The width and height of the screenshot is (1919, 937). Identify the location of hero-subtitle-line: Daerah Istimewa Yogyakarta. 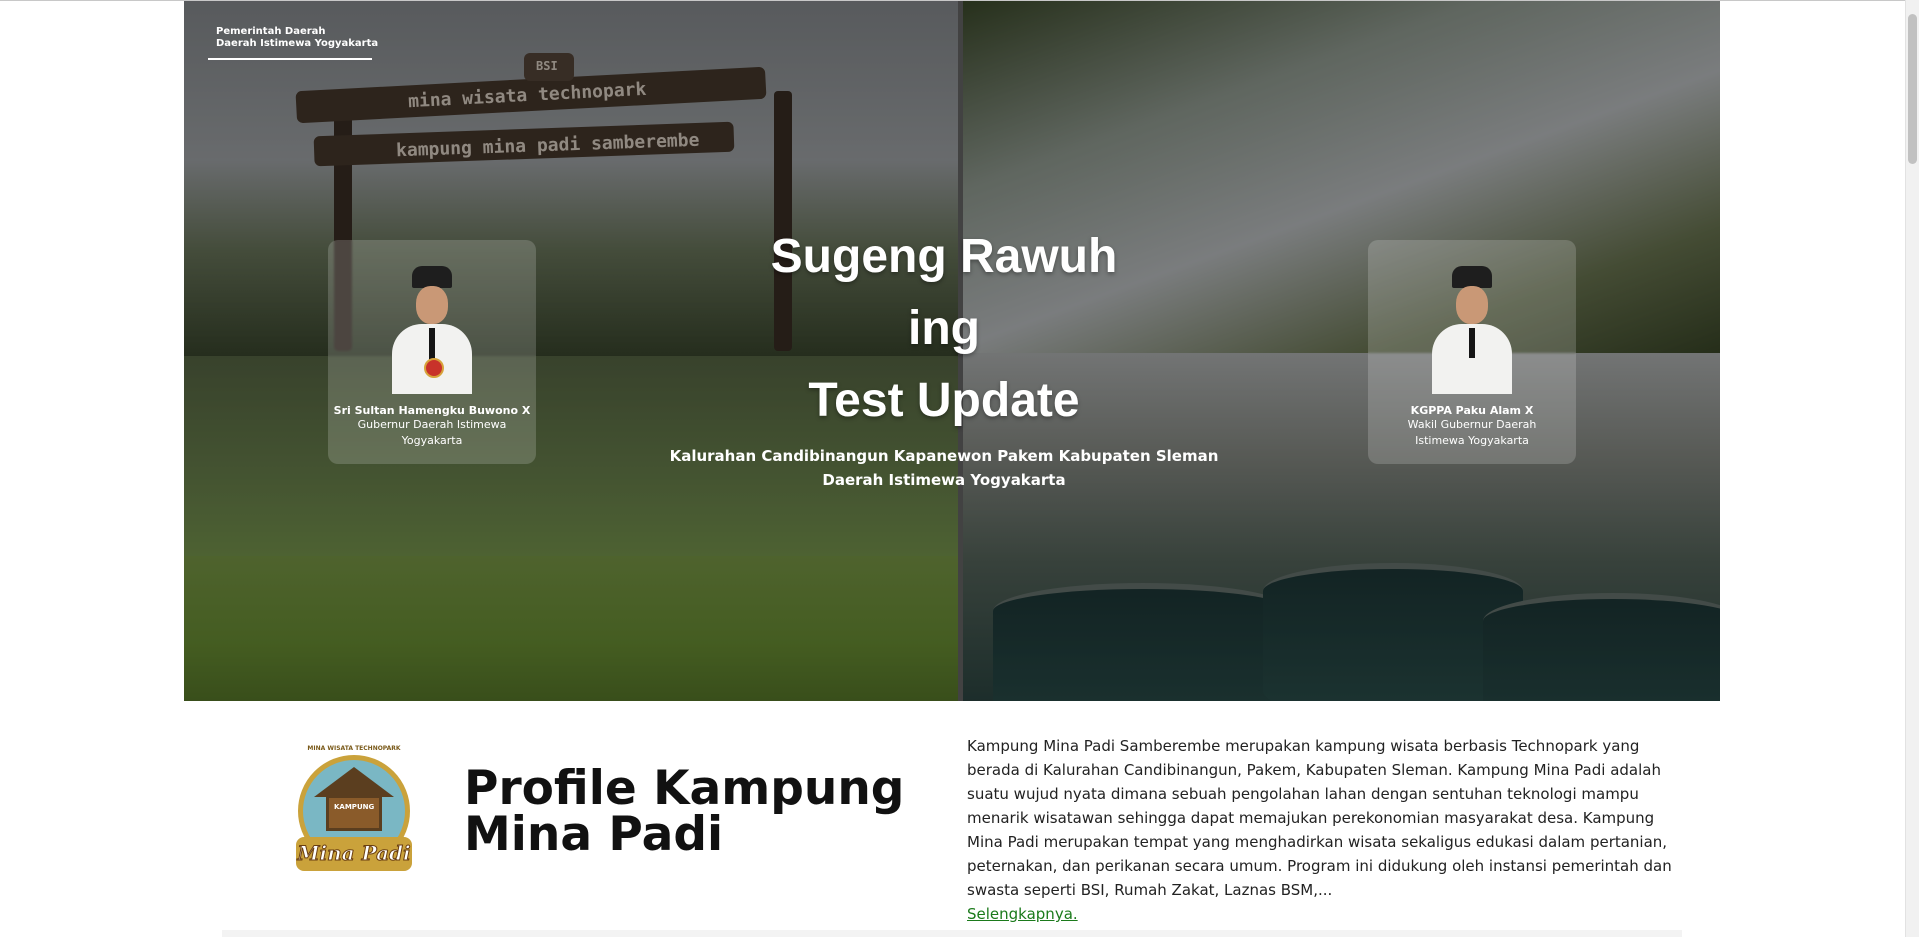
(944, 480).